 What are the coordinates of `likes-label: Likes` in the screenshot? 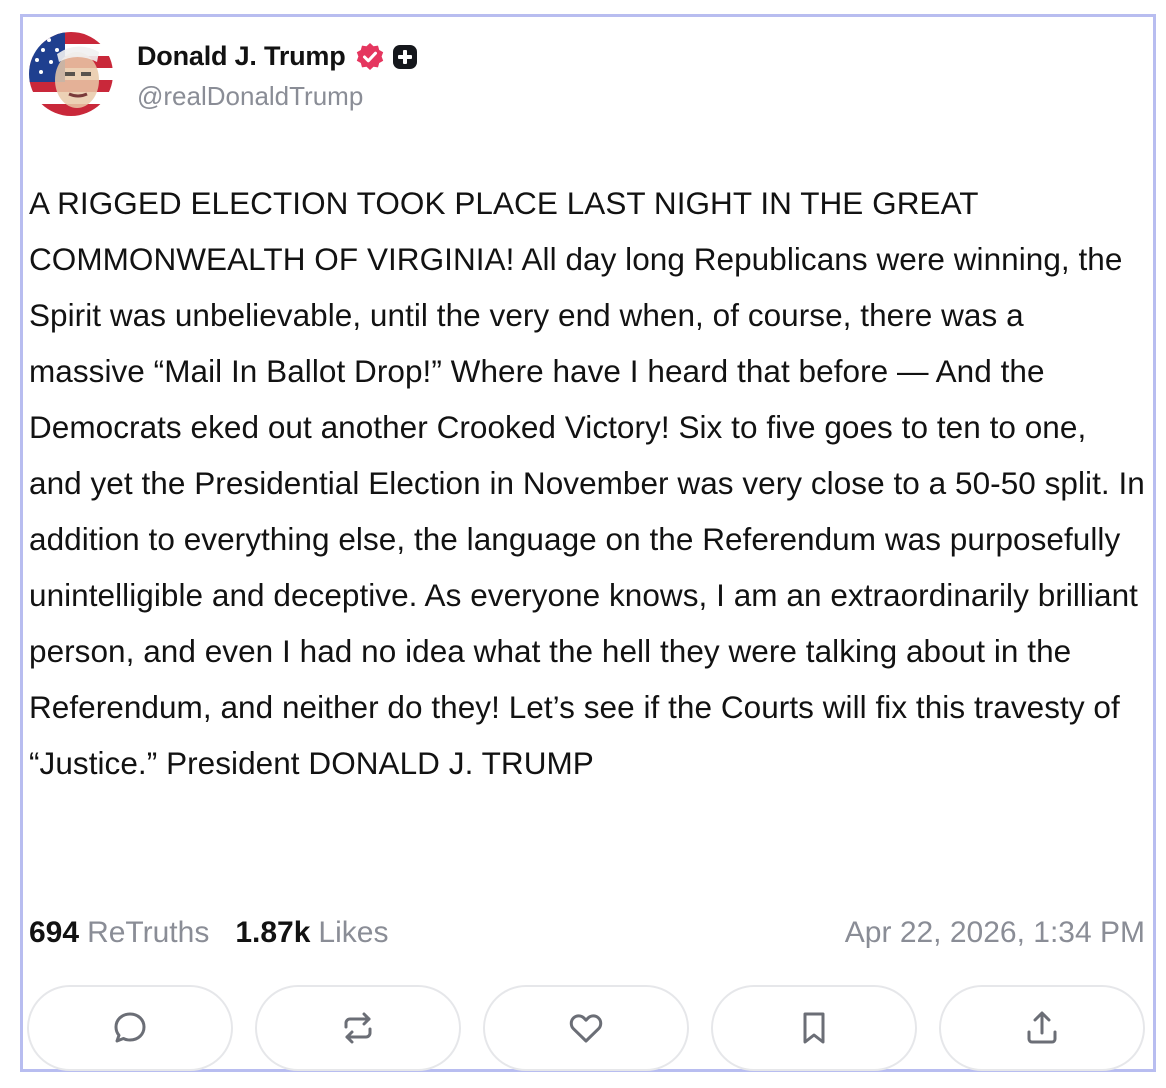 It's located at (353, 933).